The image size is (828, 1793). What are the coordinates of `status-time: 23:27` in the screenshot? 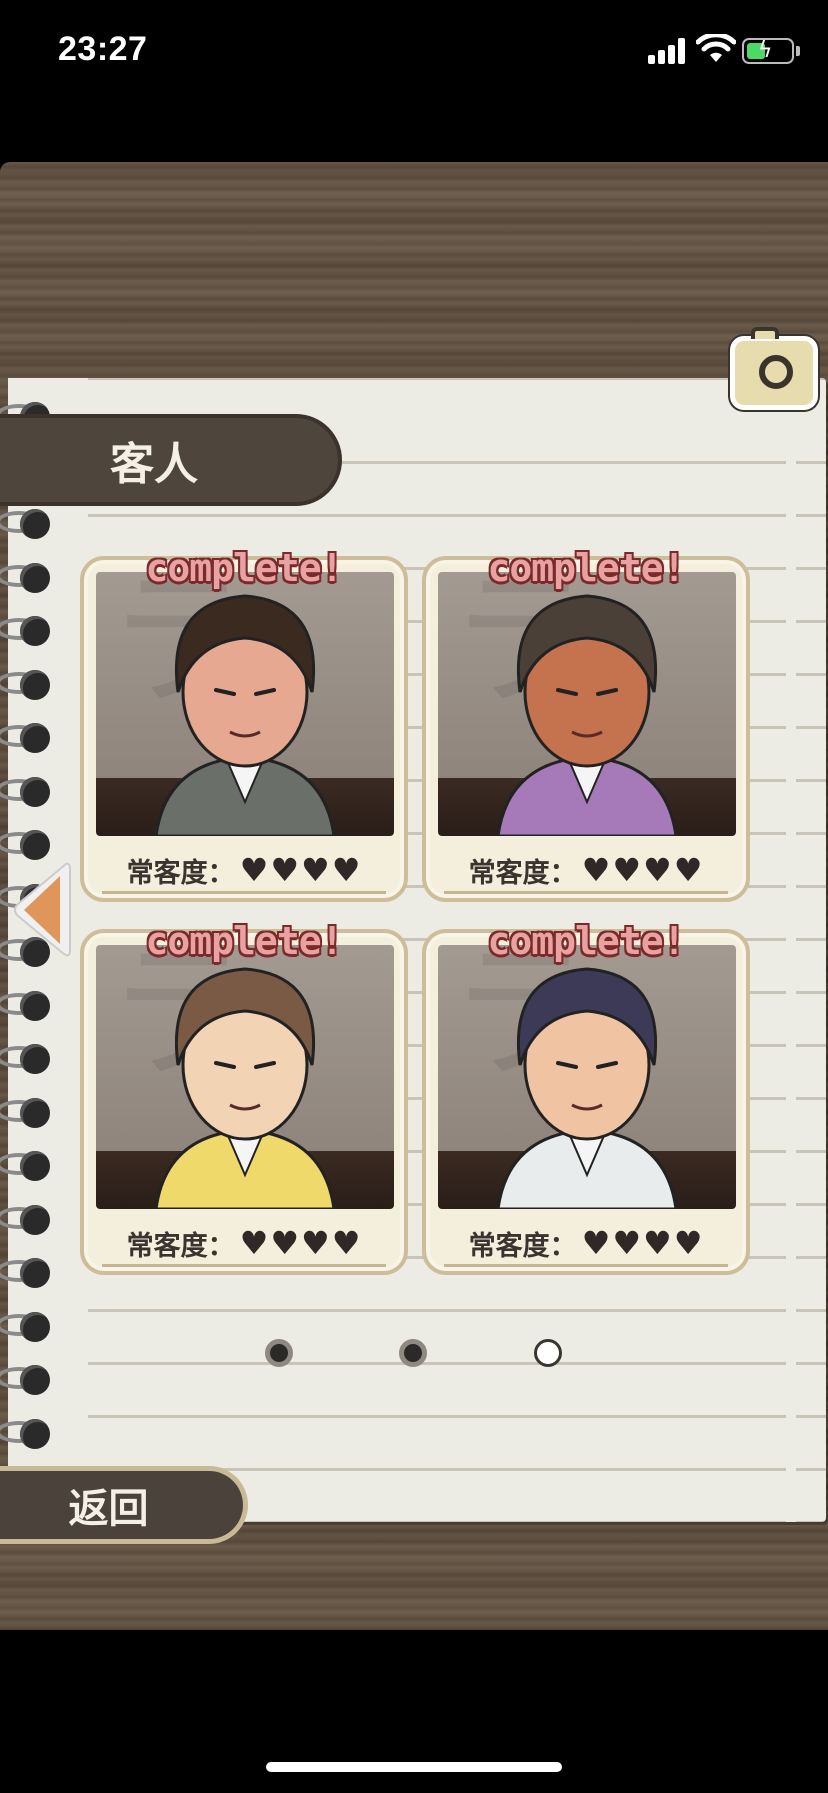 It's located at (103, 49).